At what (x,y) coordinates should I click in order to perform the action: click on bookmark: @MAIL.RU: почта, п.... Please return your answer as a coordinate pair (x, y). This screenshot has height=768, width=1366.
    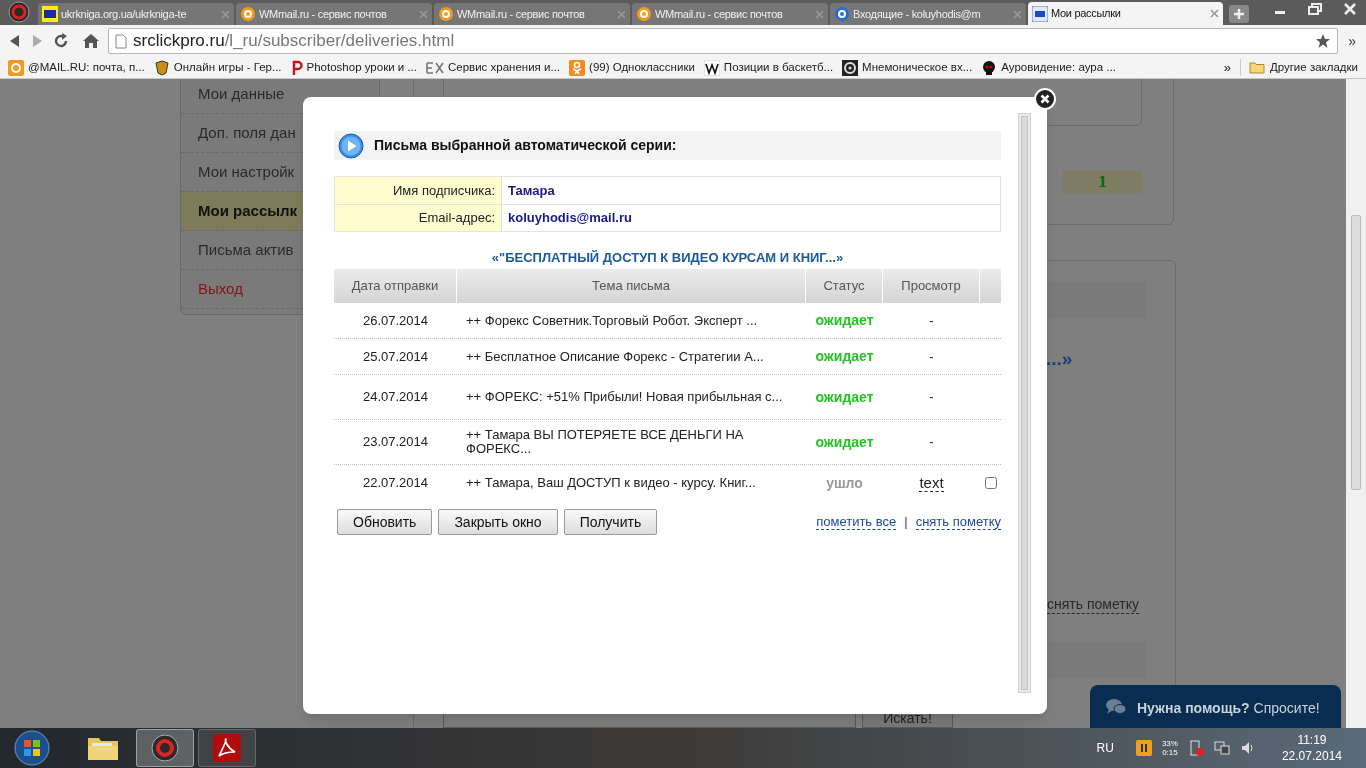
    Looking at the image, I should click on (76, 67).